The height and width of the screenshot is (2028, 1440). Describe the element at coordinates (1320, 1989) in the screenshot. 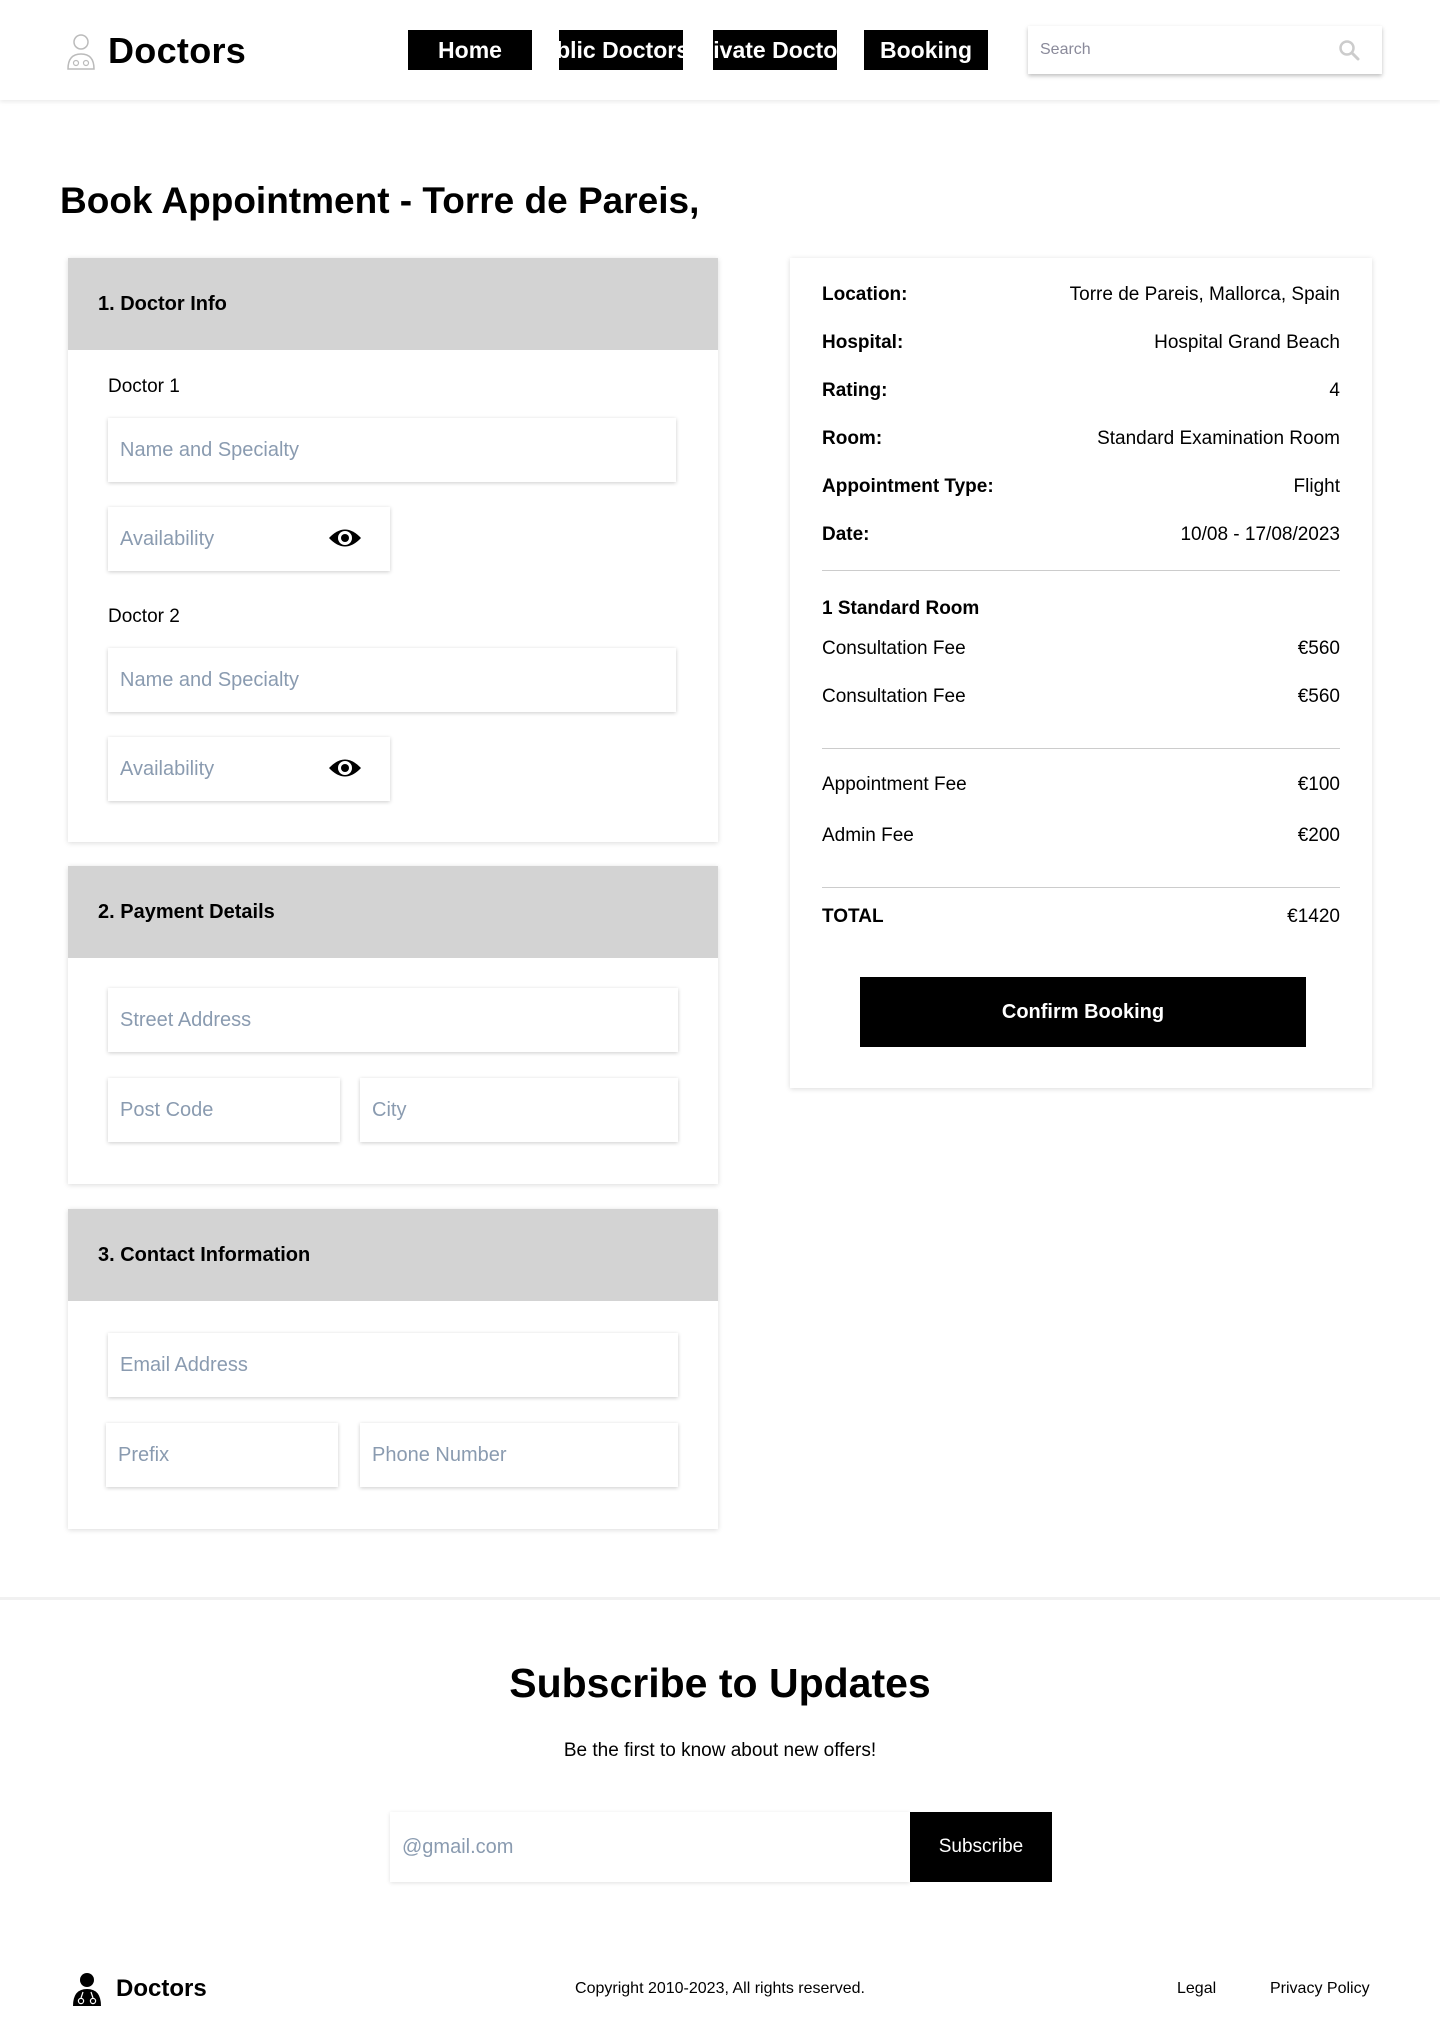

I see `privacy-policy-link: Privacy Policy` at that location.